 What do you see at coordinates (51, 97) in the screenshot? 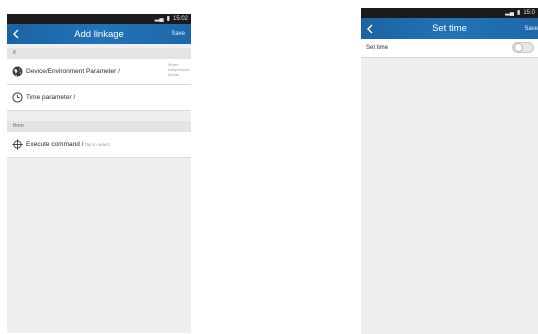
I see `time-parameter-label: Time parameter /` at bounding box center [51, 97].